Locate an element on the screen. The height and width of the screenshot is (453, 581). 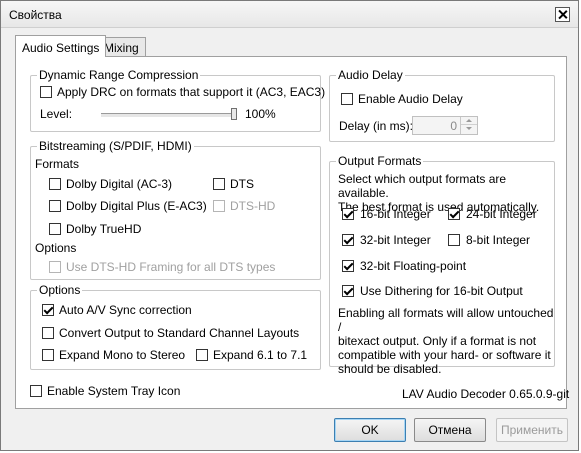
output-formats-group-title: Output Formats is located at coordinates (380, 161).